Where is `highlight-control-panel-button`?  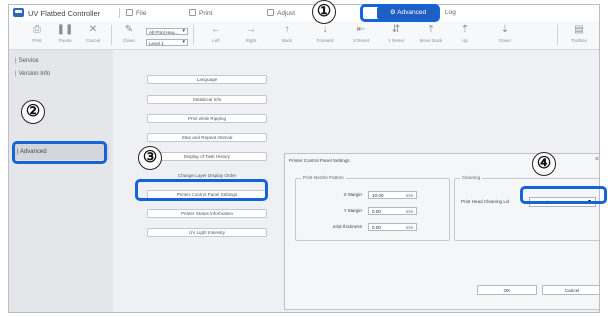
highlight-control-panel-button is located at coordinates (201, 190).